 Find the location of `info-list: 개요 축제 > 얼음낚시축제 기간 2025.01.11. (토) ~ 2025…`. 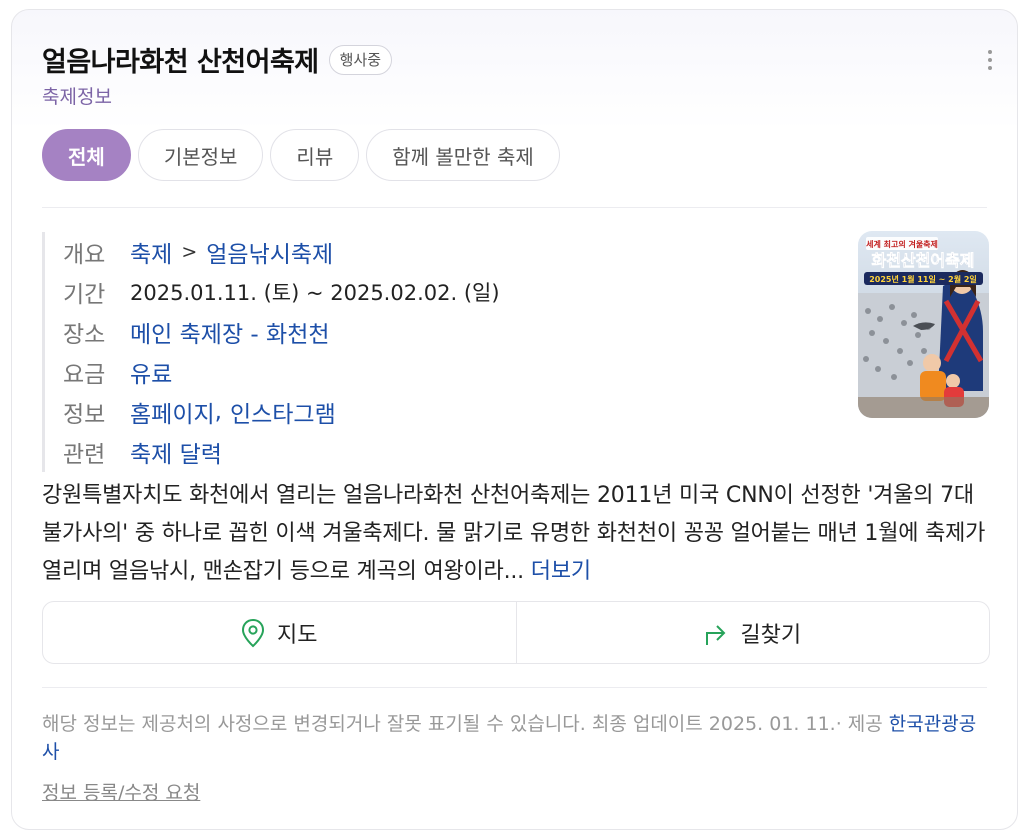

info-list: 개요 축제 > 얼음낚시축제 기간 2025.01.11. (토) ~ 2025… is located at coordinates (271, 352).